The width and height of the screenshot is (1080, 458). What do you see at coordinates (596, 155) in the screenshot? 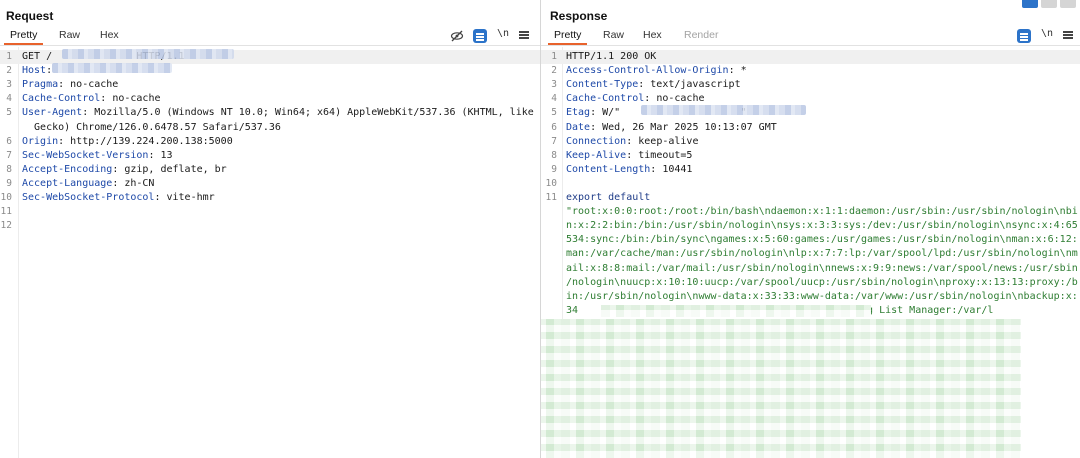
I see `header-name: Keep-Alive` at bounding box center [596, 155].